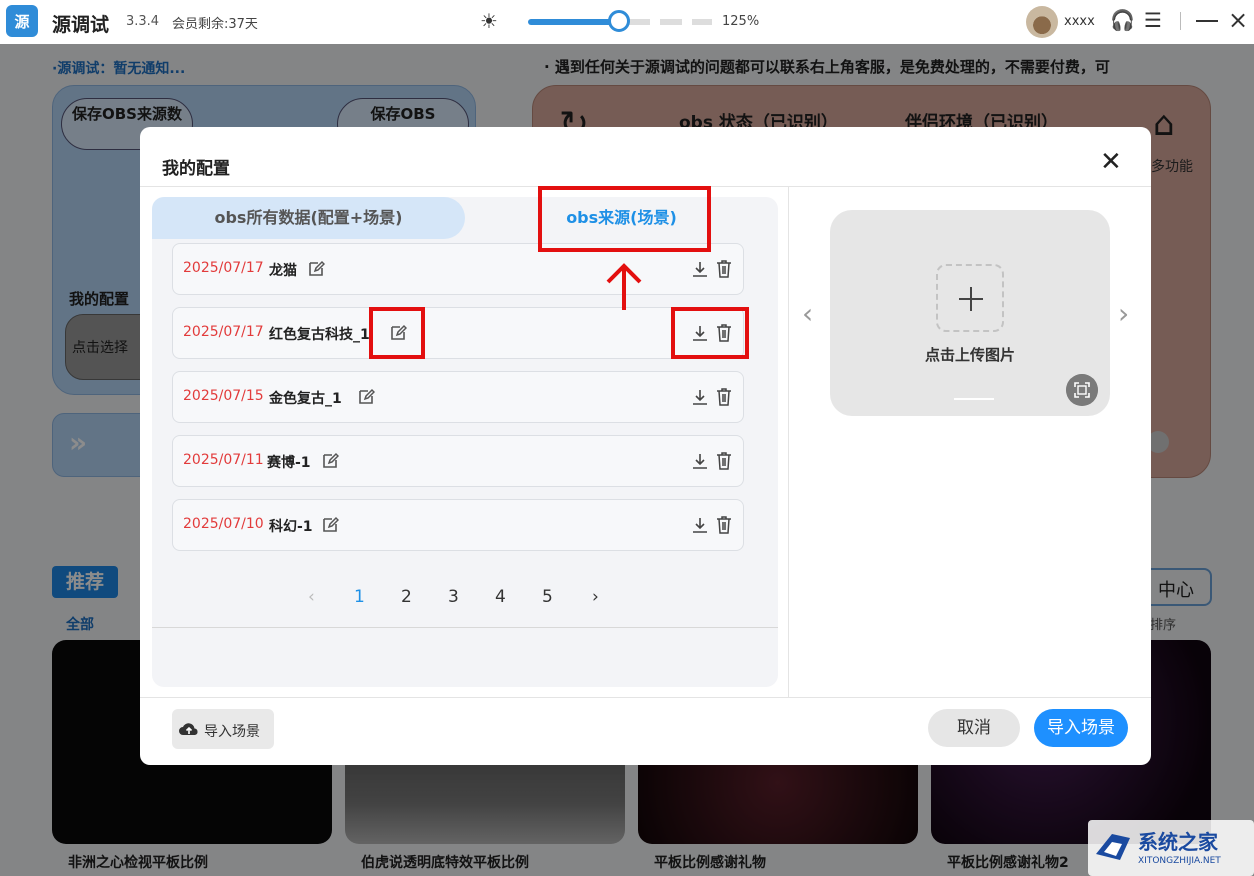 This screenshot has width=1254, height=876. Describe the element at coordinates (1207, 21) in the screenshot. I see `minimize-icon` at that location.